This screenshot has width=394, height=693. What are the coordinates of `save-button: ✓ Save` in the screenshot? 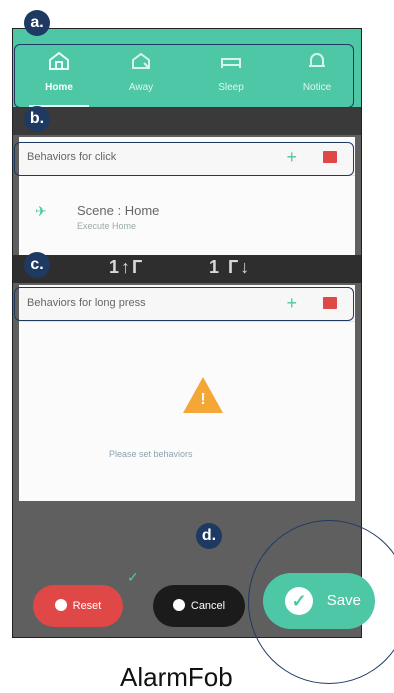 It's located at (319, 601).